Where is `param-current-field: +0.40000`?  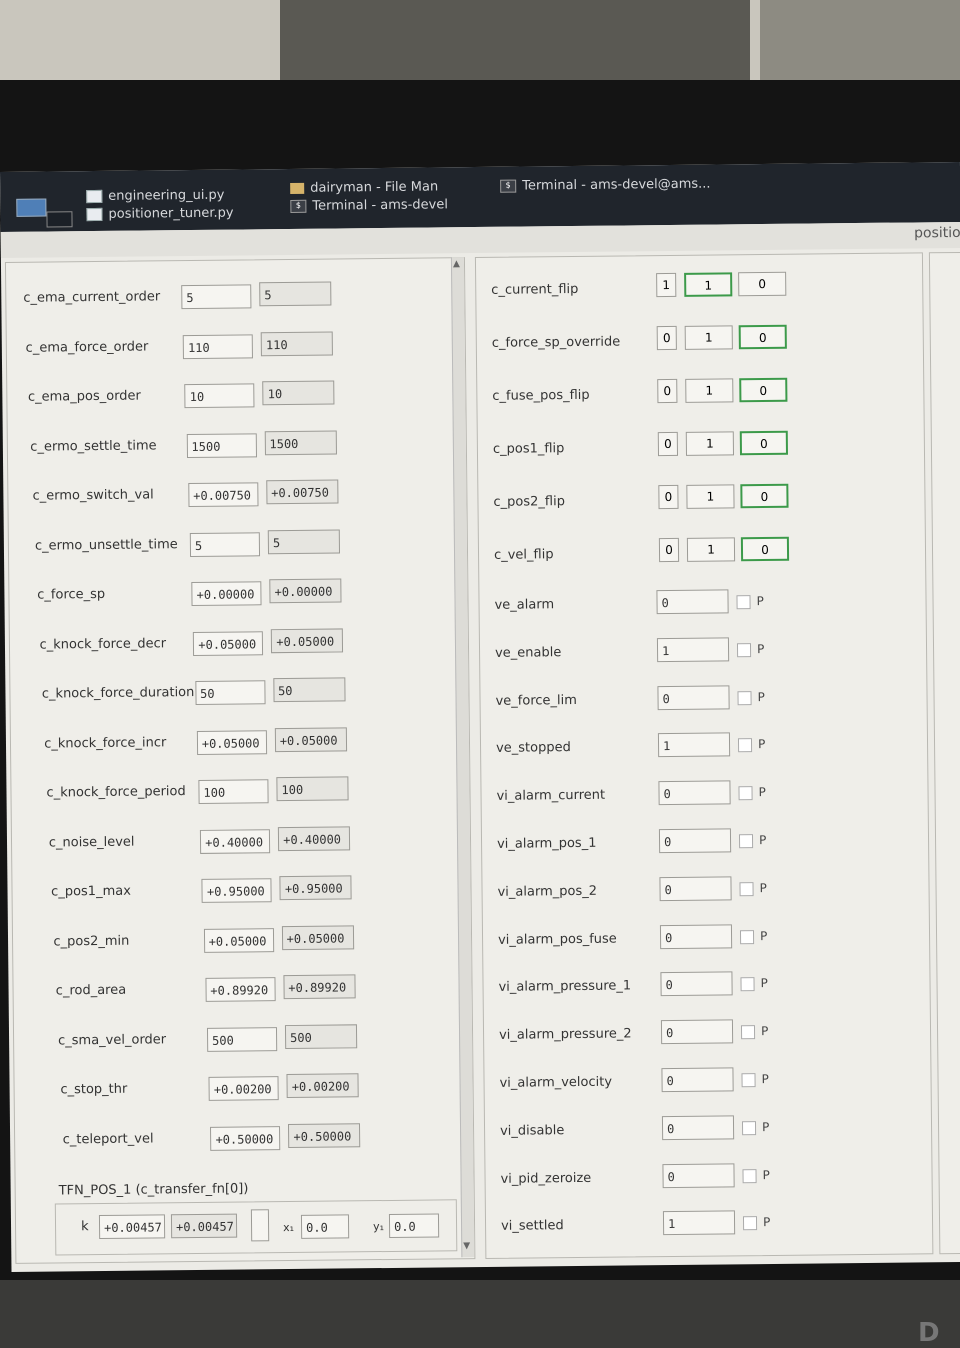 param-current-field: +0.40000 is located at coordinates (235, 841).